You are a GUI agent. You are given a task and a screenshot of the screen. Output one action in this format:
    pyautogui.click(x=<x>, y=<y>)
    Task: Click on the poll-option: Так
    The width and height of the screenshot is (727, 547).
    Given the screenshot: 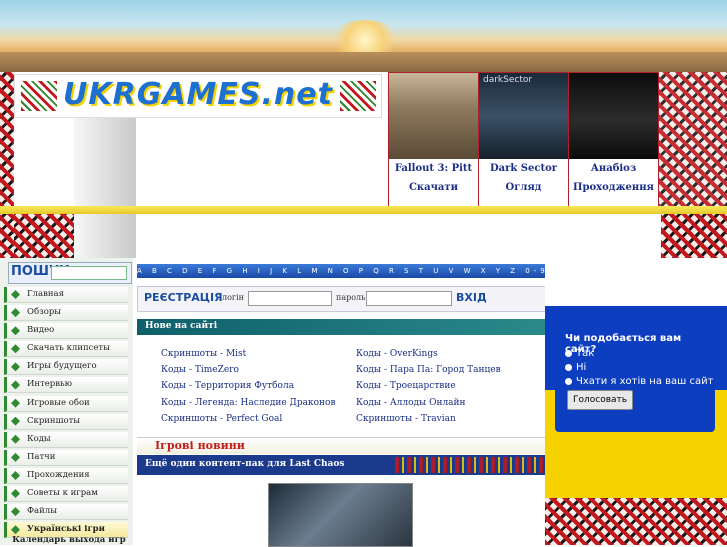 What is the action you would take?
    pyautogui.click(x=579, y=353)
    